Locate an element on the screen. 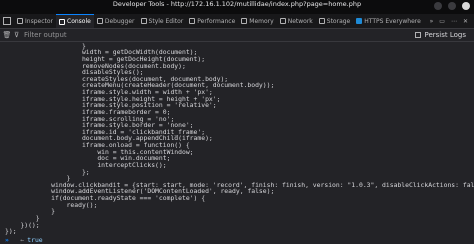  inspector-icon is located at coordinates (20, 21).